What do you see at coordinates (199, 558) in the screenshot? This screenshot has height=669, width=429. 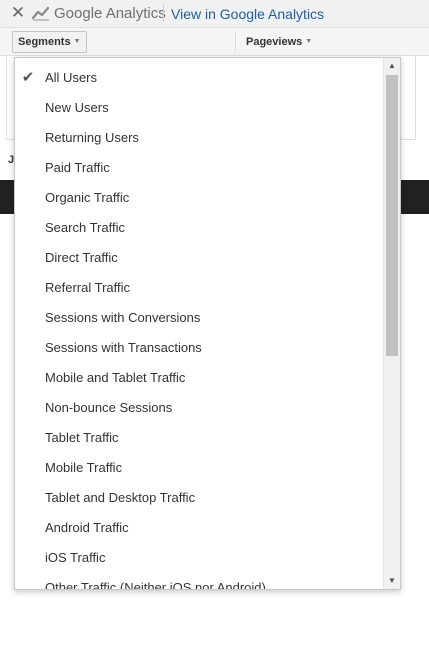 I see `segment-option: iOS Traffic` at bounding box center [199, 558].